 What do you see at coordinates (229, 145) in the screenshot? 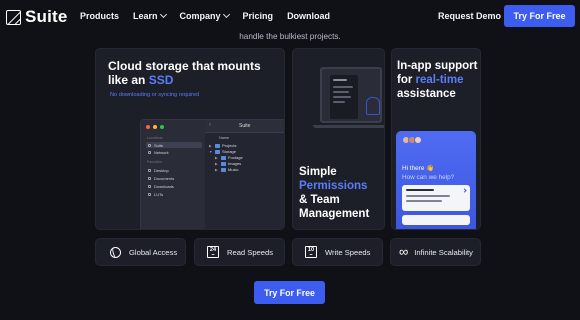
I see `item-label: Projects` at bounding box center [229, 145].